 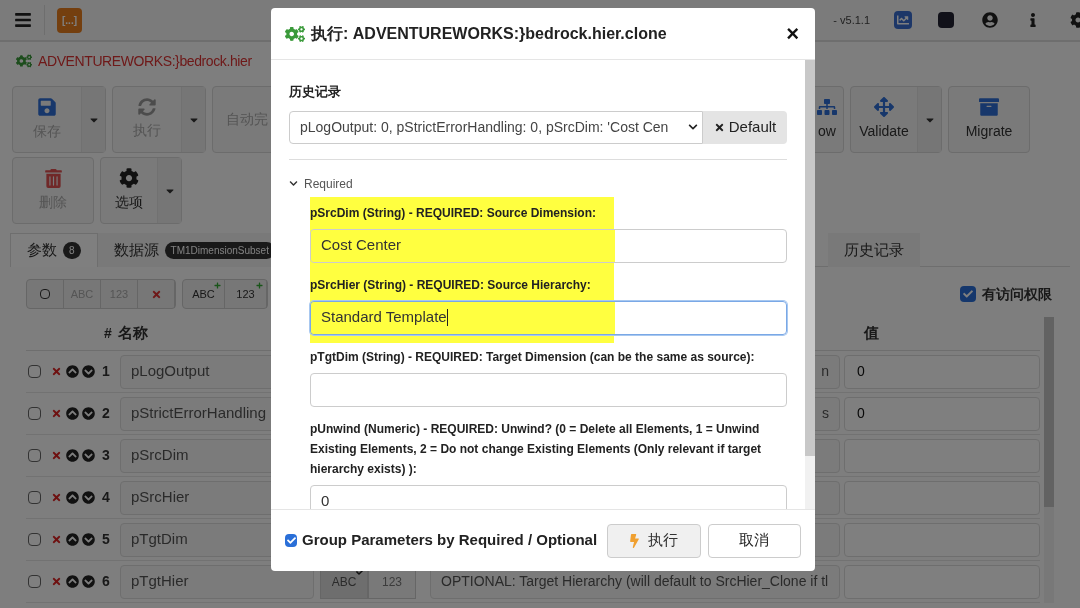 What do you see at coordinates (72, 250) in the screenshot?
I see `count-badge: 8` at bounding box center [72, 250].